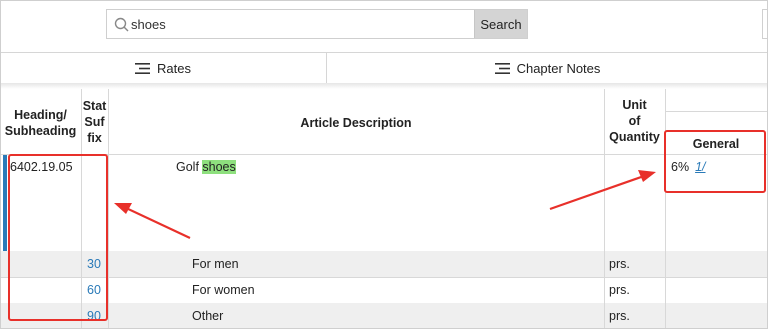 Image resolution: width=768 pixels, height=329 pixels. What do you see at coordinates (223, 290) in the screenshot?
I see `row-description: For women` at bounding box center [223, 290].